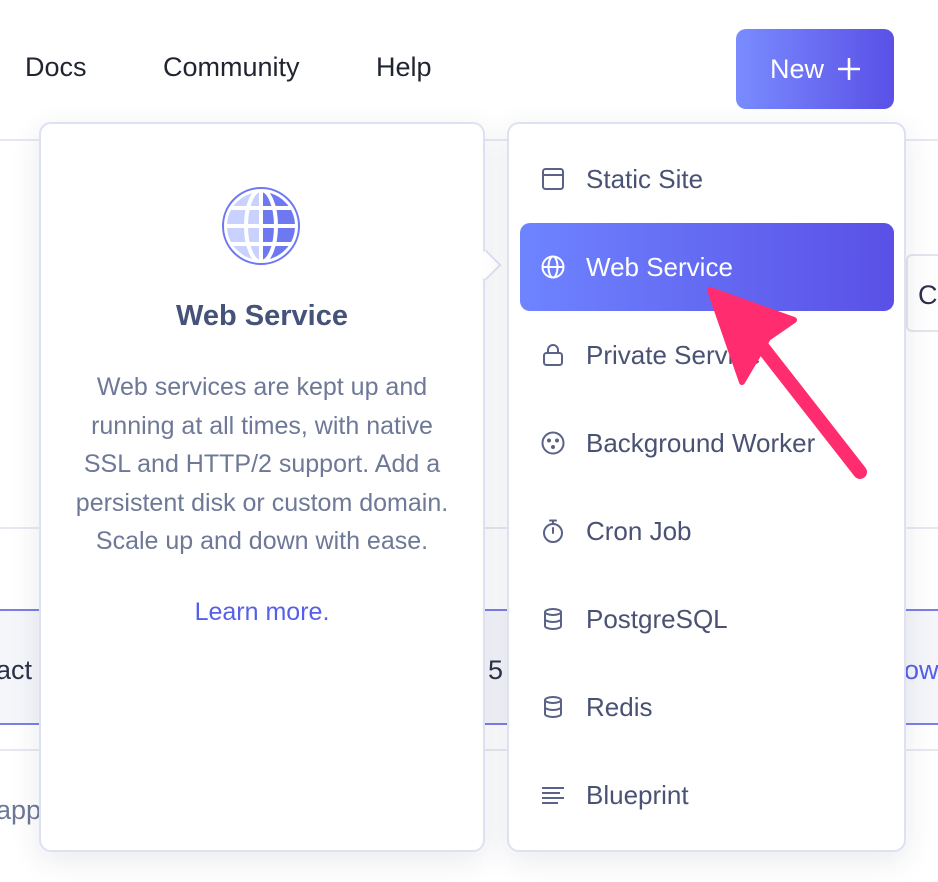 The width and height of the screenshot is (938, 882). Describe the element at coordinates (404, 67) in the screenshot. I see `nav-link-help: Help` at that location.